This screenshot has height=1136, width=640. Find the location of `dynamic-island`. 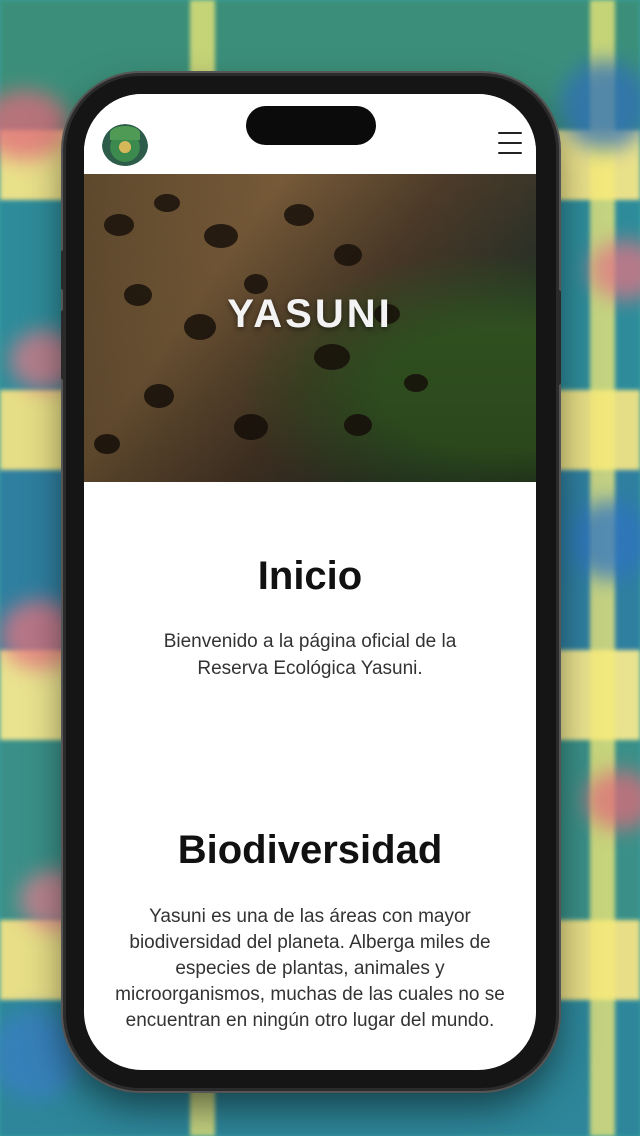

dynamic-island is located at coordinates (311, 125).